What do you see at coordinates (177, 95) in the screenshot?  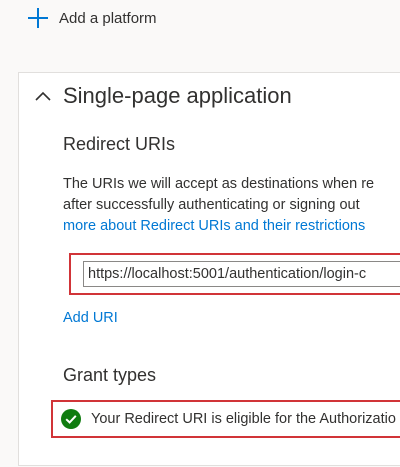 I see `card-title: Single-page application` at bounding box center [177, 95].